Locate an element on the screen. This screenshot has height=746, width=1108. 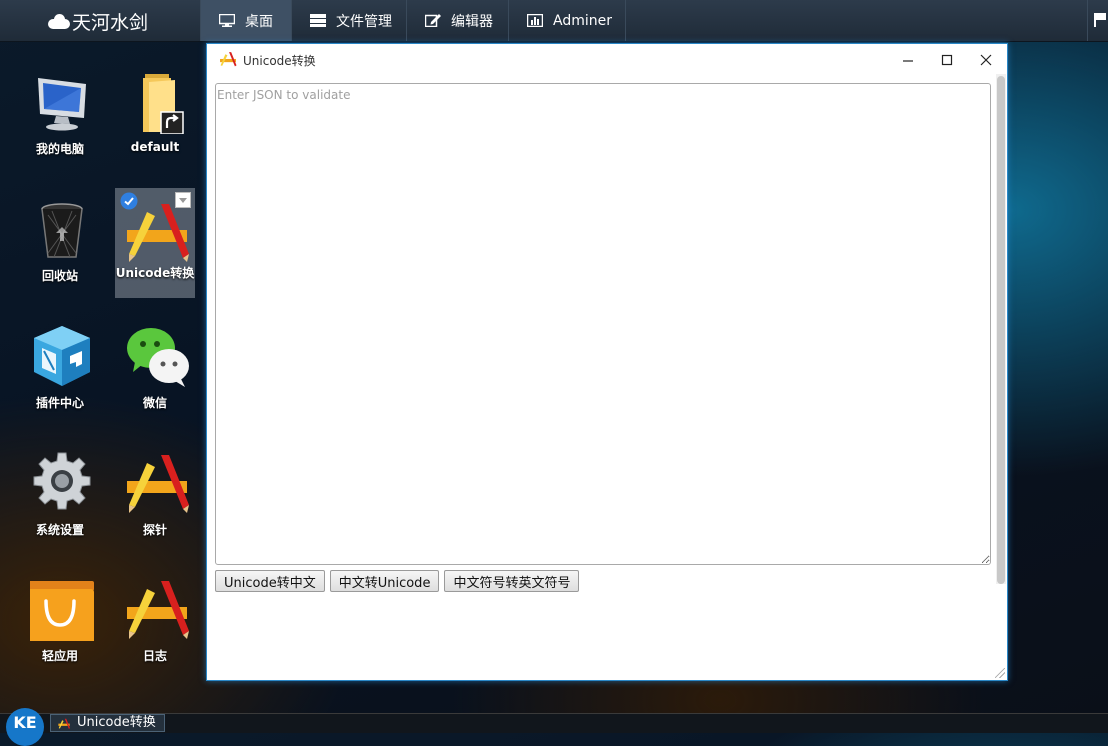
desktop-icon-unicode-convert: Unicode转换 is located at coordinates (155, 243).